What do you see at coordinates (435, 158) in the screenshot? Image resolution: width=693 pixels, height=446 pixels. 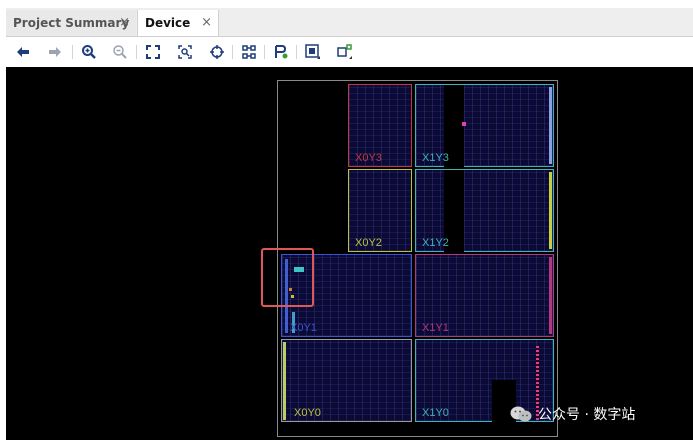 I see `region-label: X1Y3` at bounding box center [435, 158].